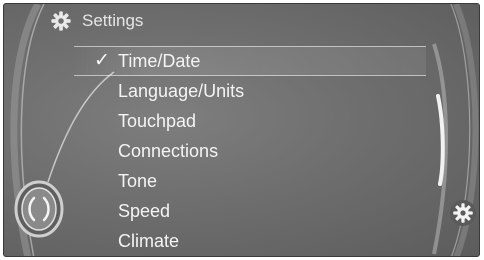 The width and height of the screenshot is (484, 260). Describe the element at coordinates (215, 61) in the screenshot. I see `menu-item-time-date: ✓ Time/Date` at that location.